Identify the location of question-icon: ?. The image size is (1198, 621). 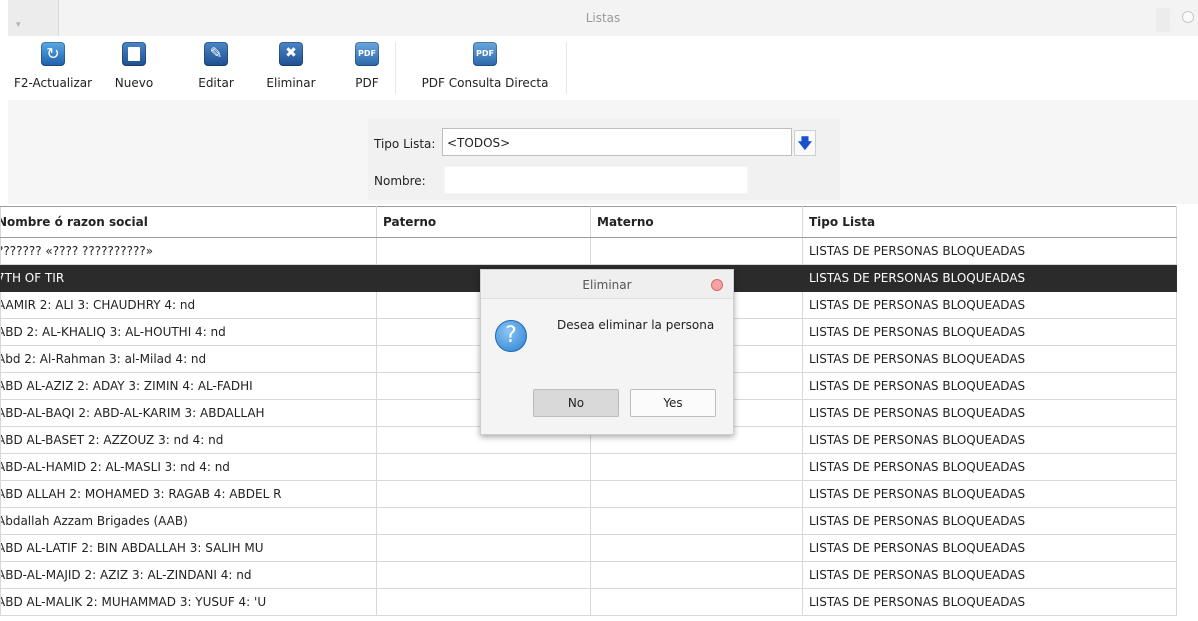
(511, 336).